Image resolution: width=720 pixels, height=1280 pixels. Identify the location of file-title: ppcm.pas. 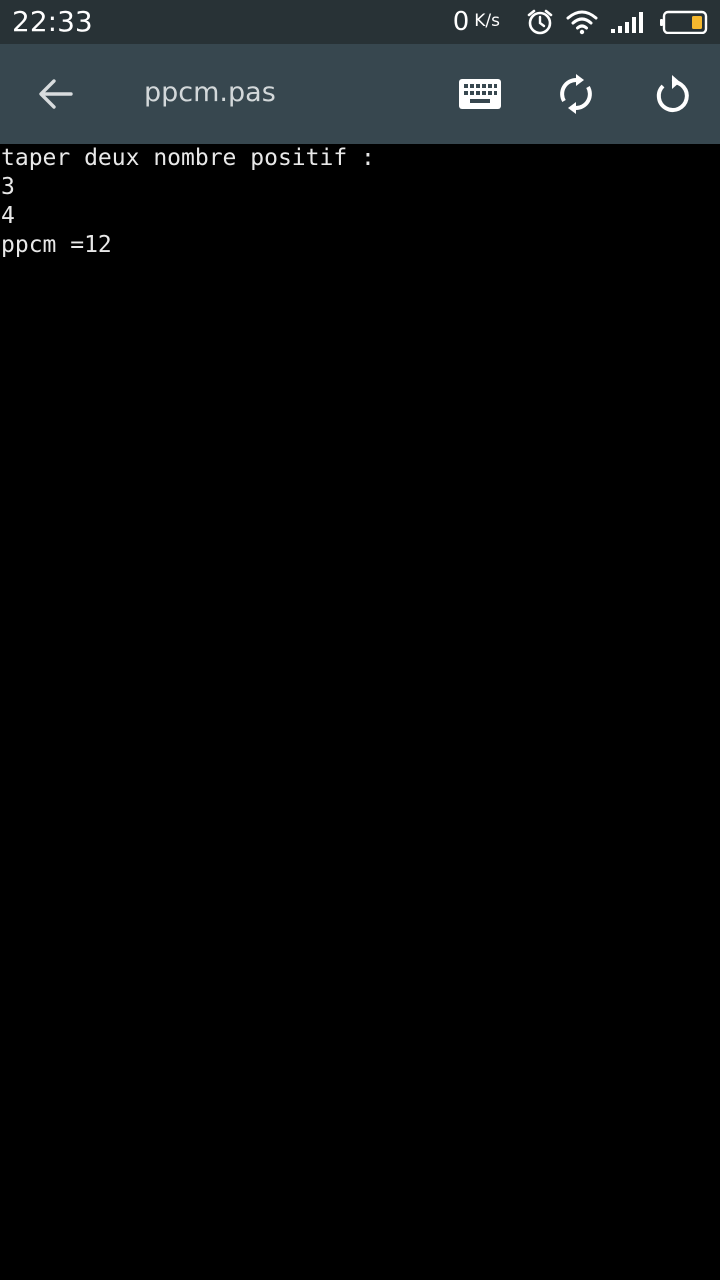
(210, 92).